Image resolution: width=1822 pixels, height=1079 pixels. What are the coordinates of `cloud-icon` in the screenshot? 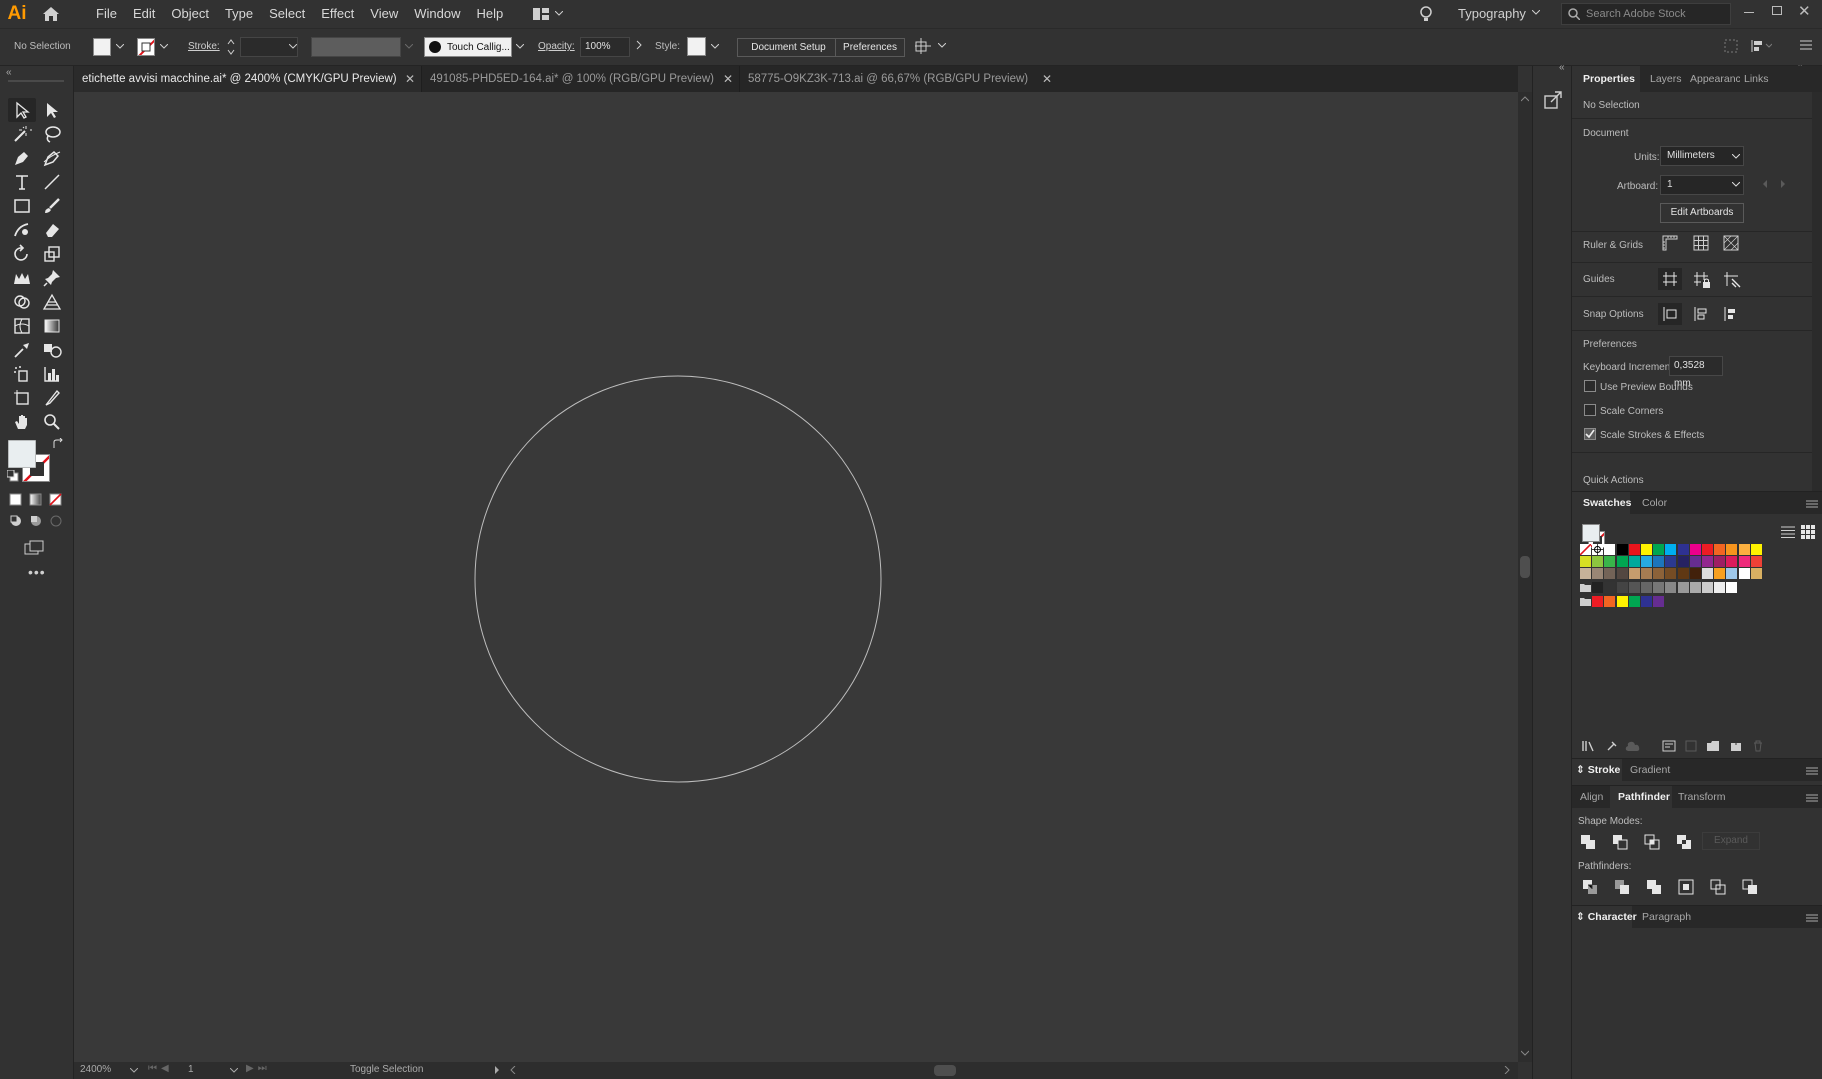 It's located at (1632, 746).